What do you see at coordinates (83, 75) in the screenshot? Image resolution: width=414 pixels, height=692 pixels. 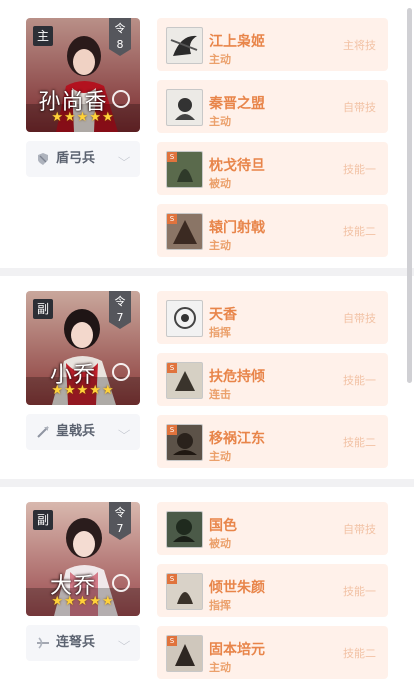 I see `general-card: 主 令 8 孙尚香 ★★★★★` at bounding box center [83, 75].